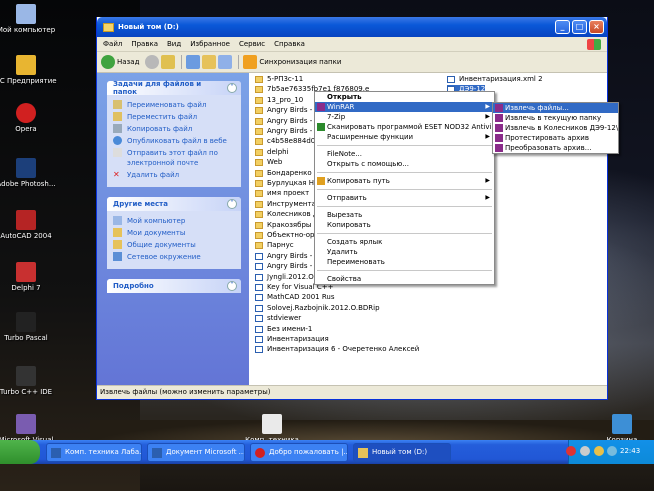 The image size is (654, 491). I want to click on context-menu-item: Отправить ▶, so click(404, 198).